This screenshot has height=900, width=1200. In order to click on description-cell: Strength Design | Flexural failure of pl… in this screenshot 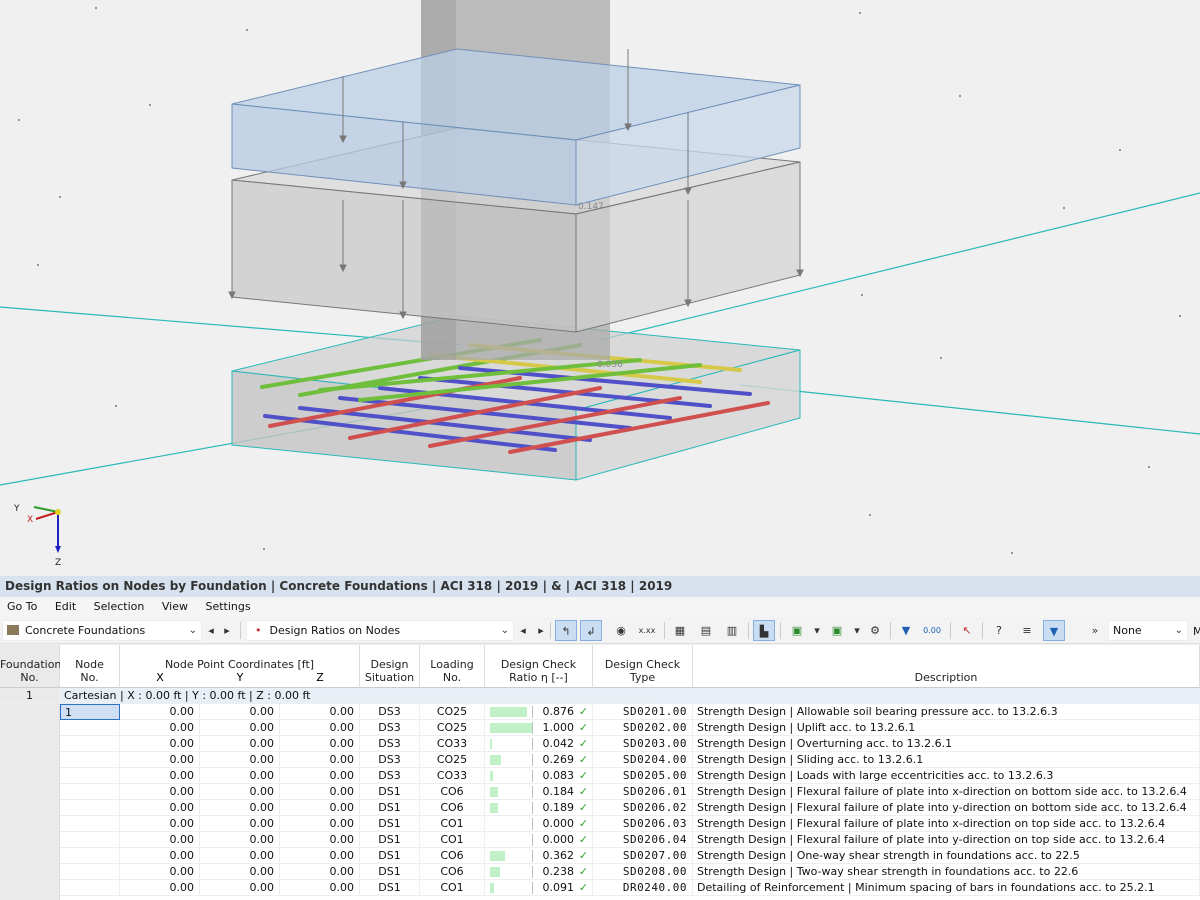, I will do `click(946, 840)`.